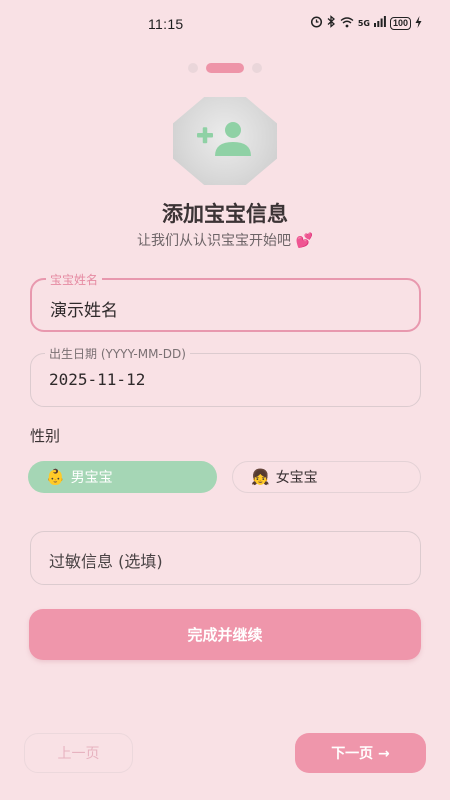 This screenshot has height=800, width=450. I want to click on page-subtitle: 让我们从认识宝宝开始吧 💕, so click(225, 241).